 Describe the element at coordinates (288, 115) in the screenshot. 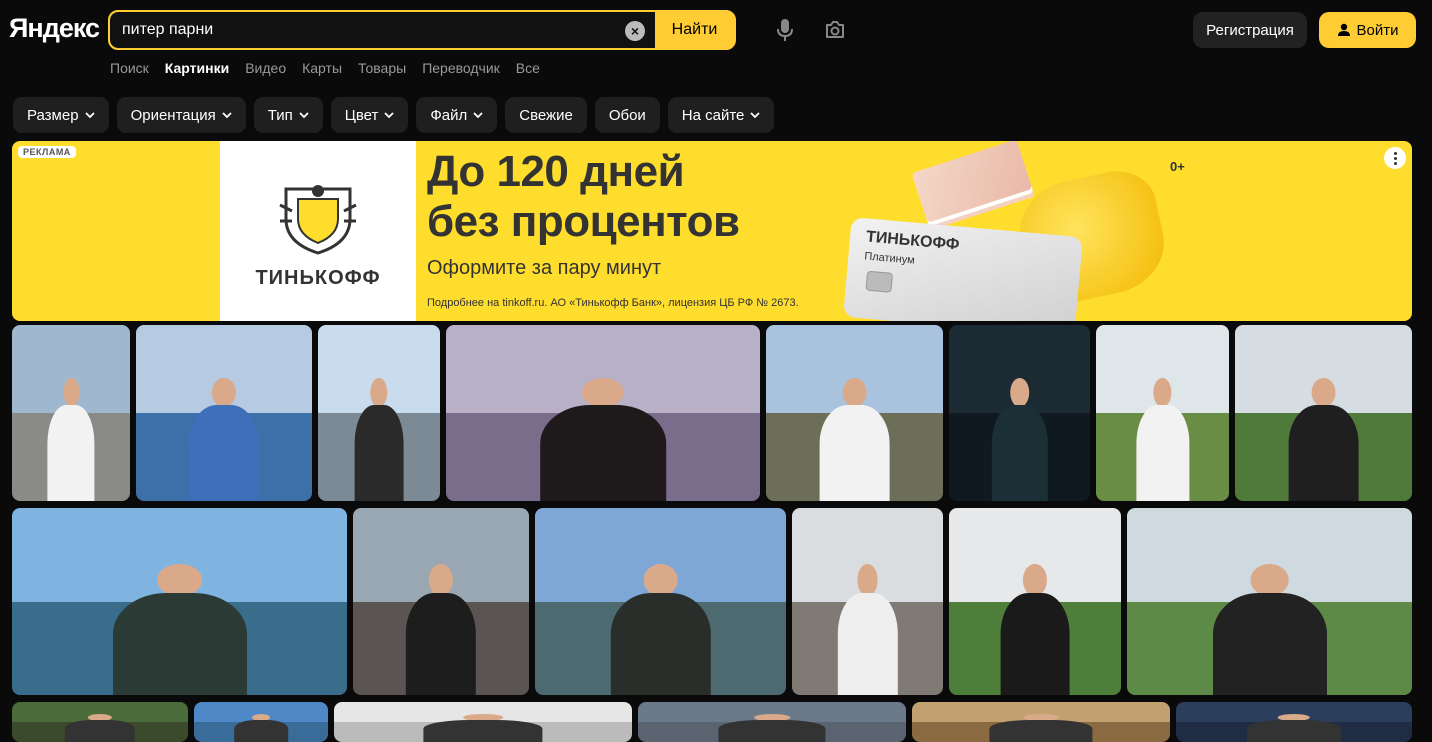

I see `filter-type: Тип` at that location.